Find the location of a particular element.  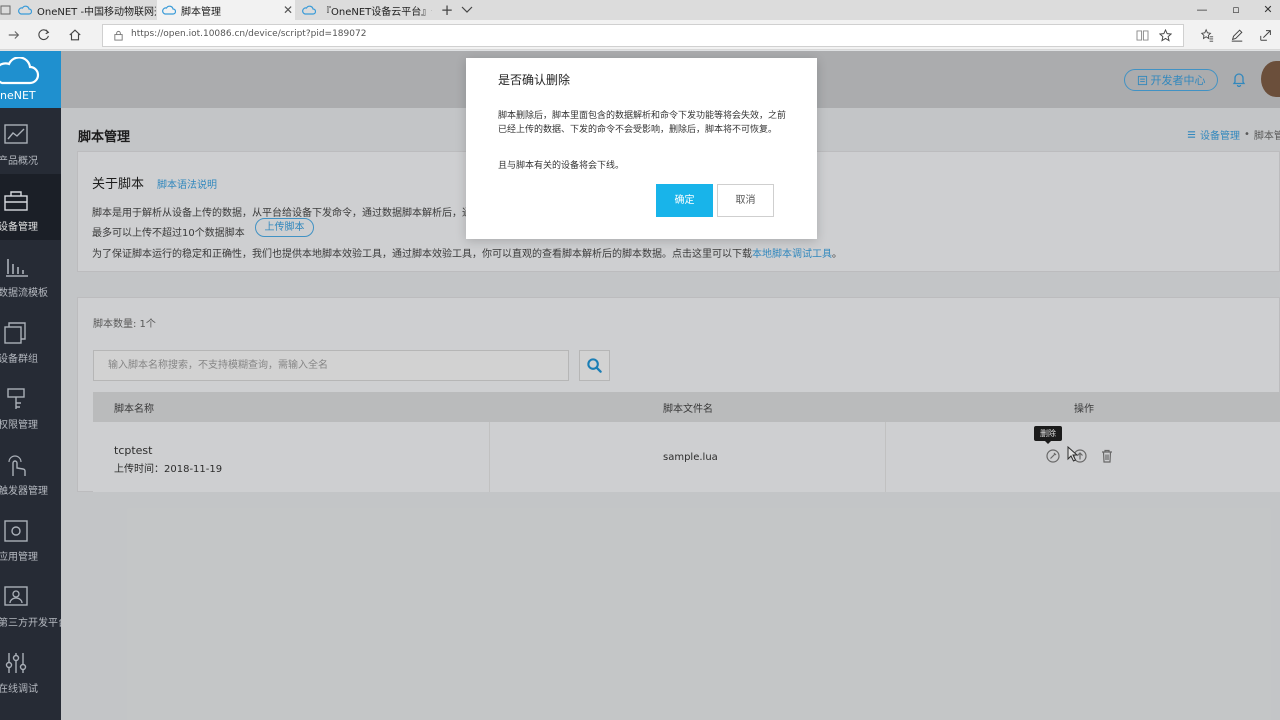

trigger-icon is located at coordinates (17, 465).